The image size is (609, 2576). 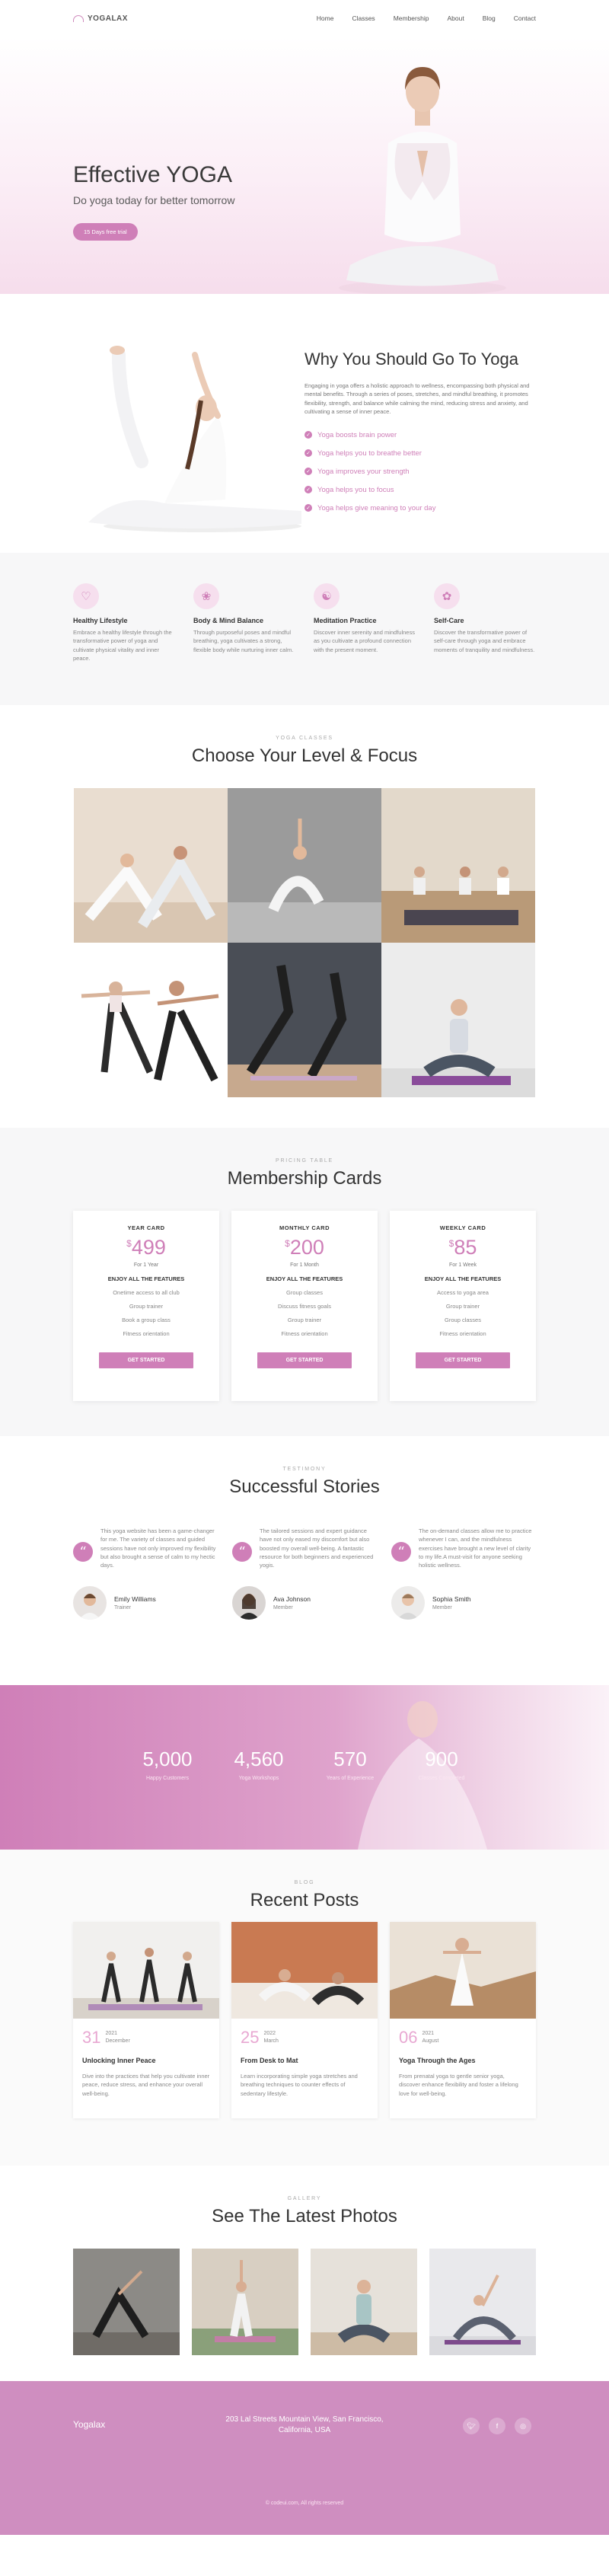 What do you see at coordinates (357, 434) in the screenshot?
I see `why-item-label: Yoga boosts brain power` at bounding box center [357, 434].